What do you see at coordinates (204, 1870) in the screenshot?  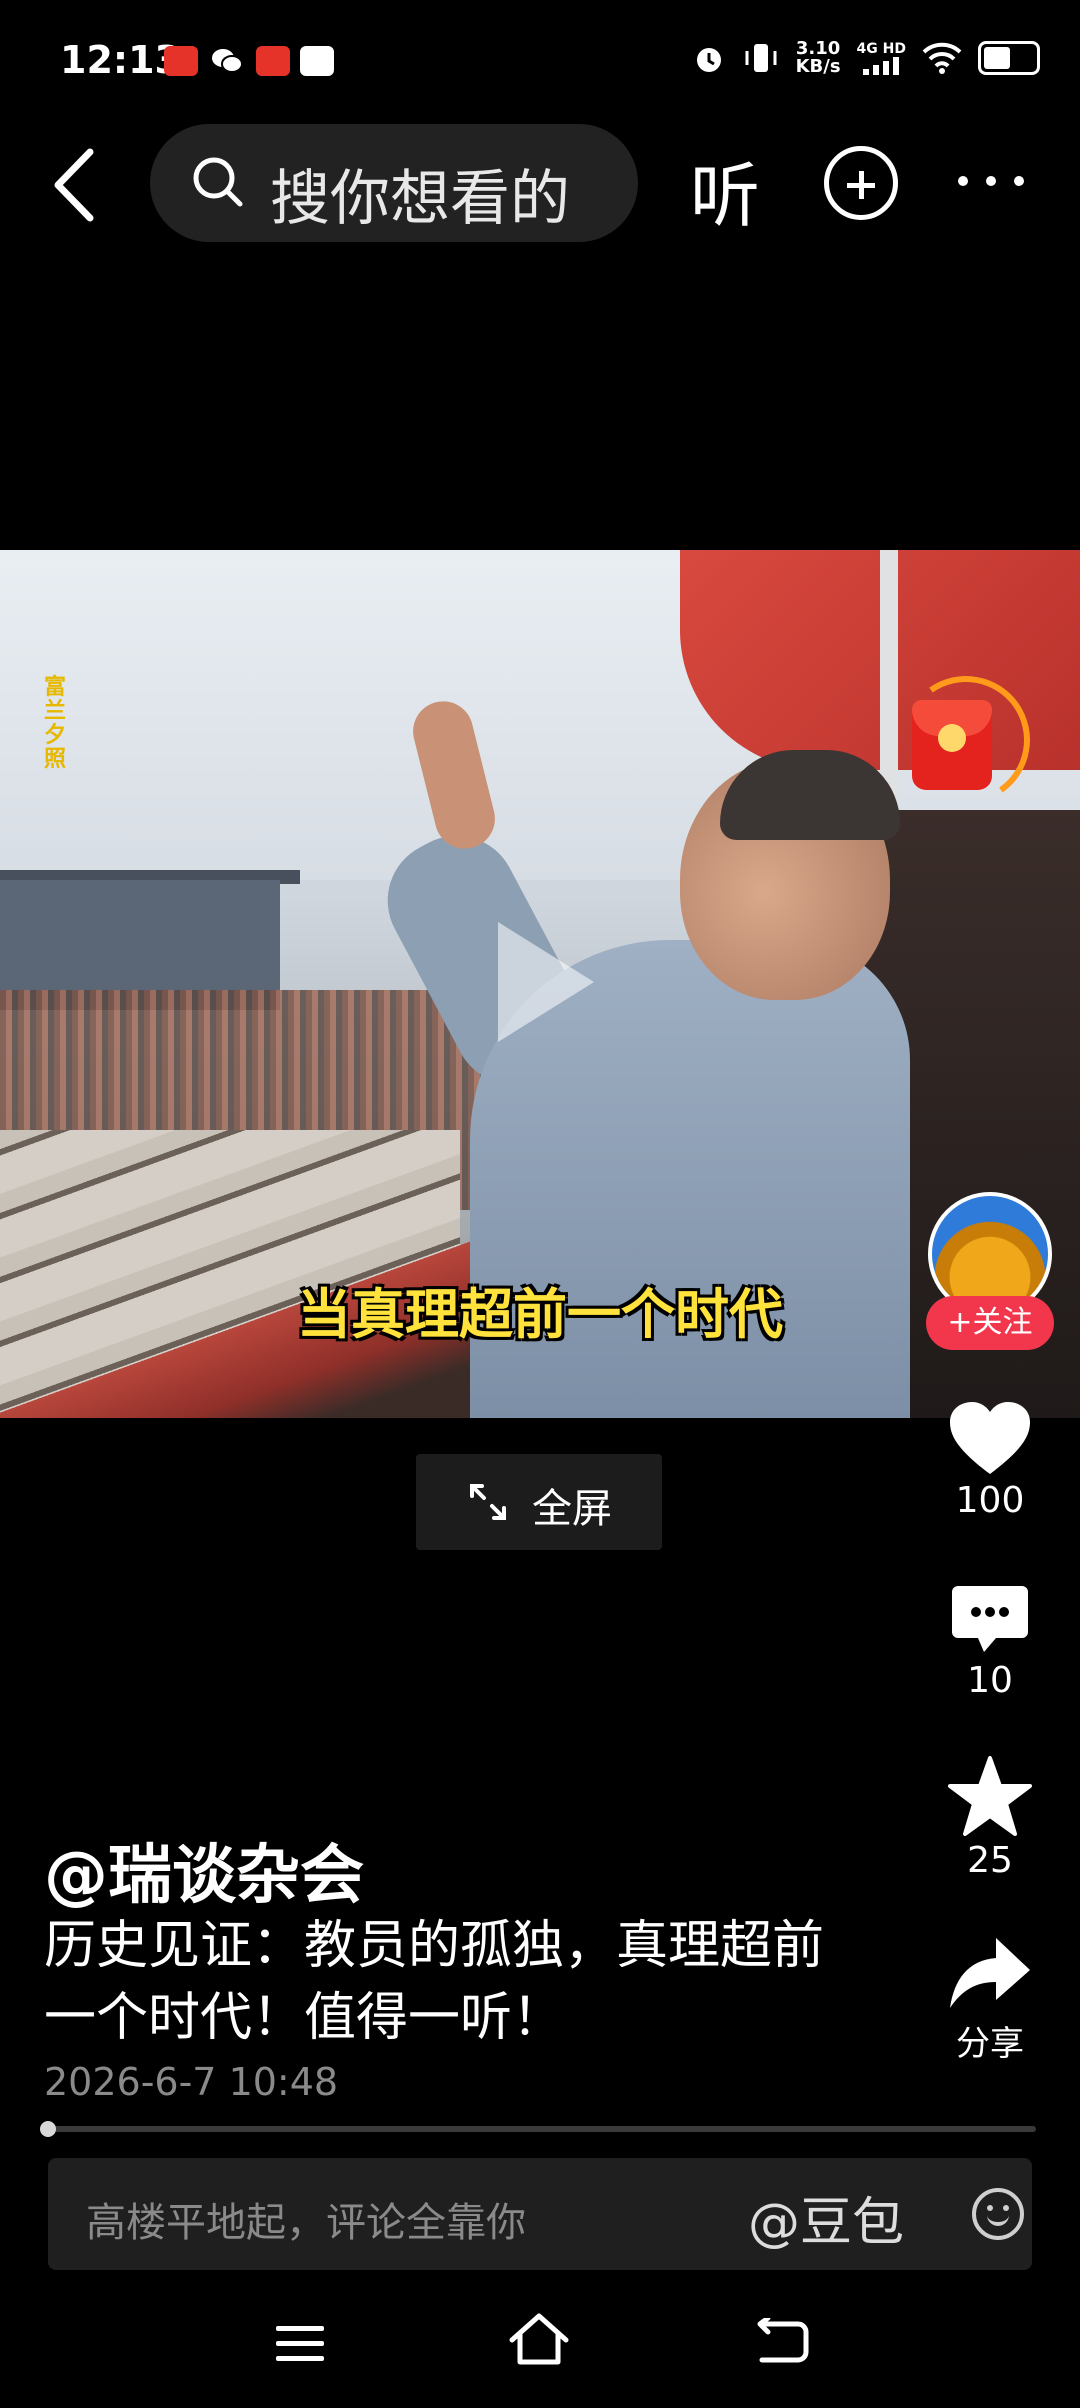 I see `author-name: @瑞谈杂会` at bounding box center [204, 1870].